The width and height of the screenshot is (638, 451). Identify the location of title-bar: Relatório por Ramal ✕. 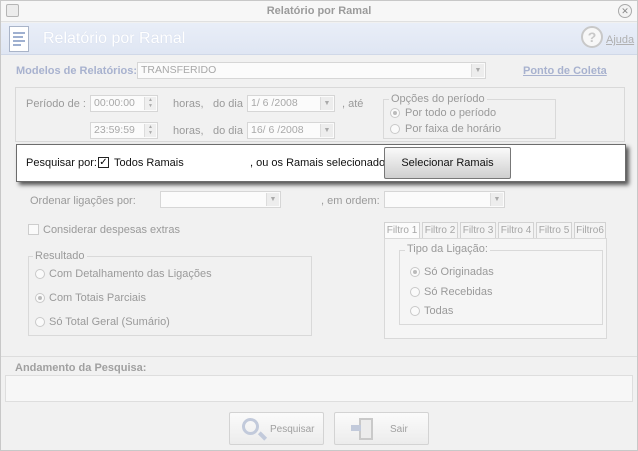
(319, 11).